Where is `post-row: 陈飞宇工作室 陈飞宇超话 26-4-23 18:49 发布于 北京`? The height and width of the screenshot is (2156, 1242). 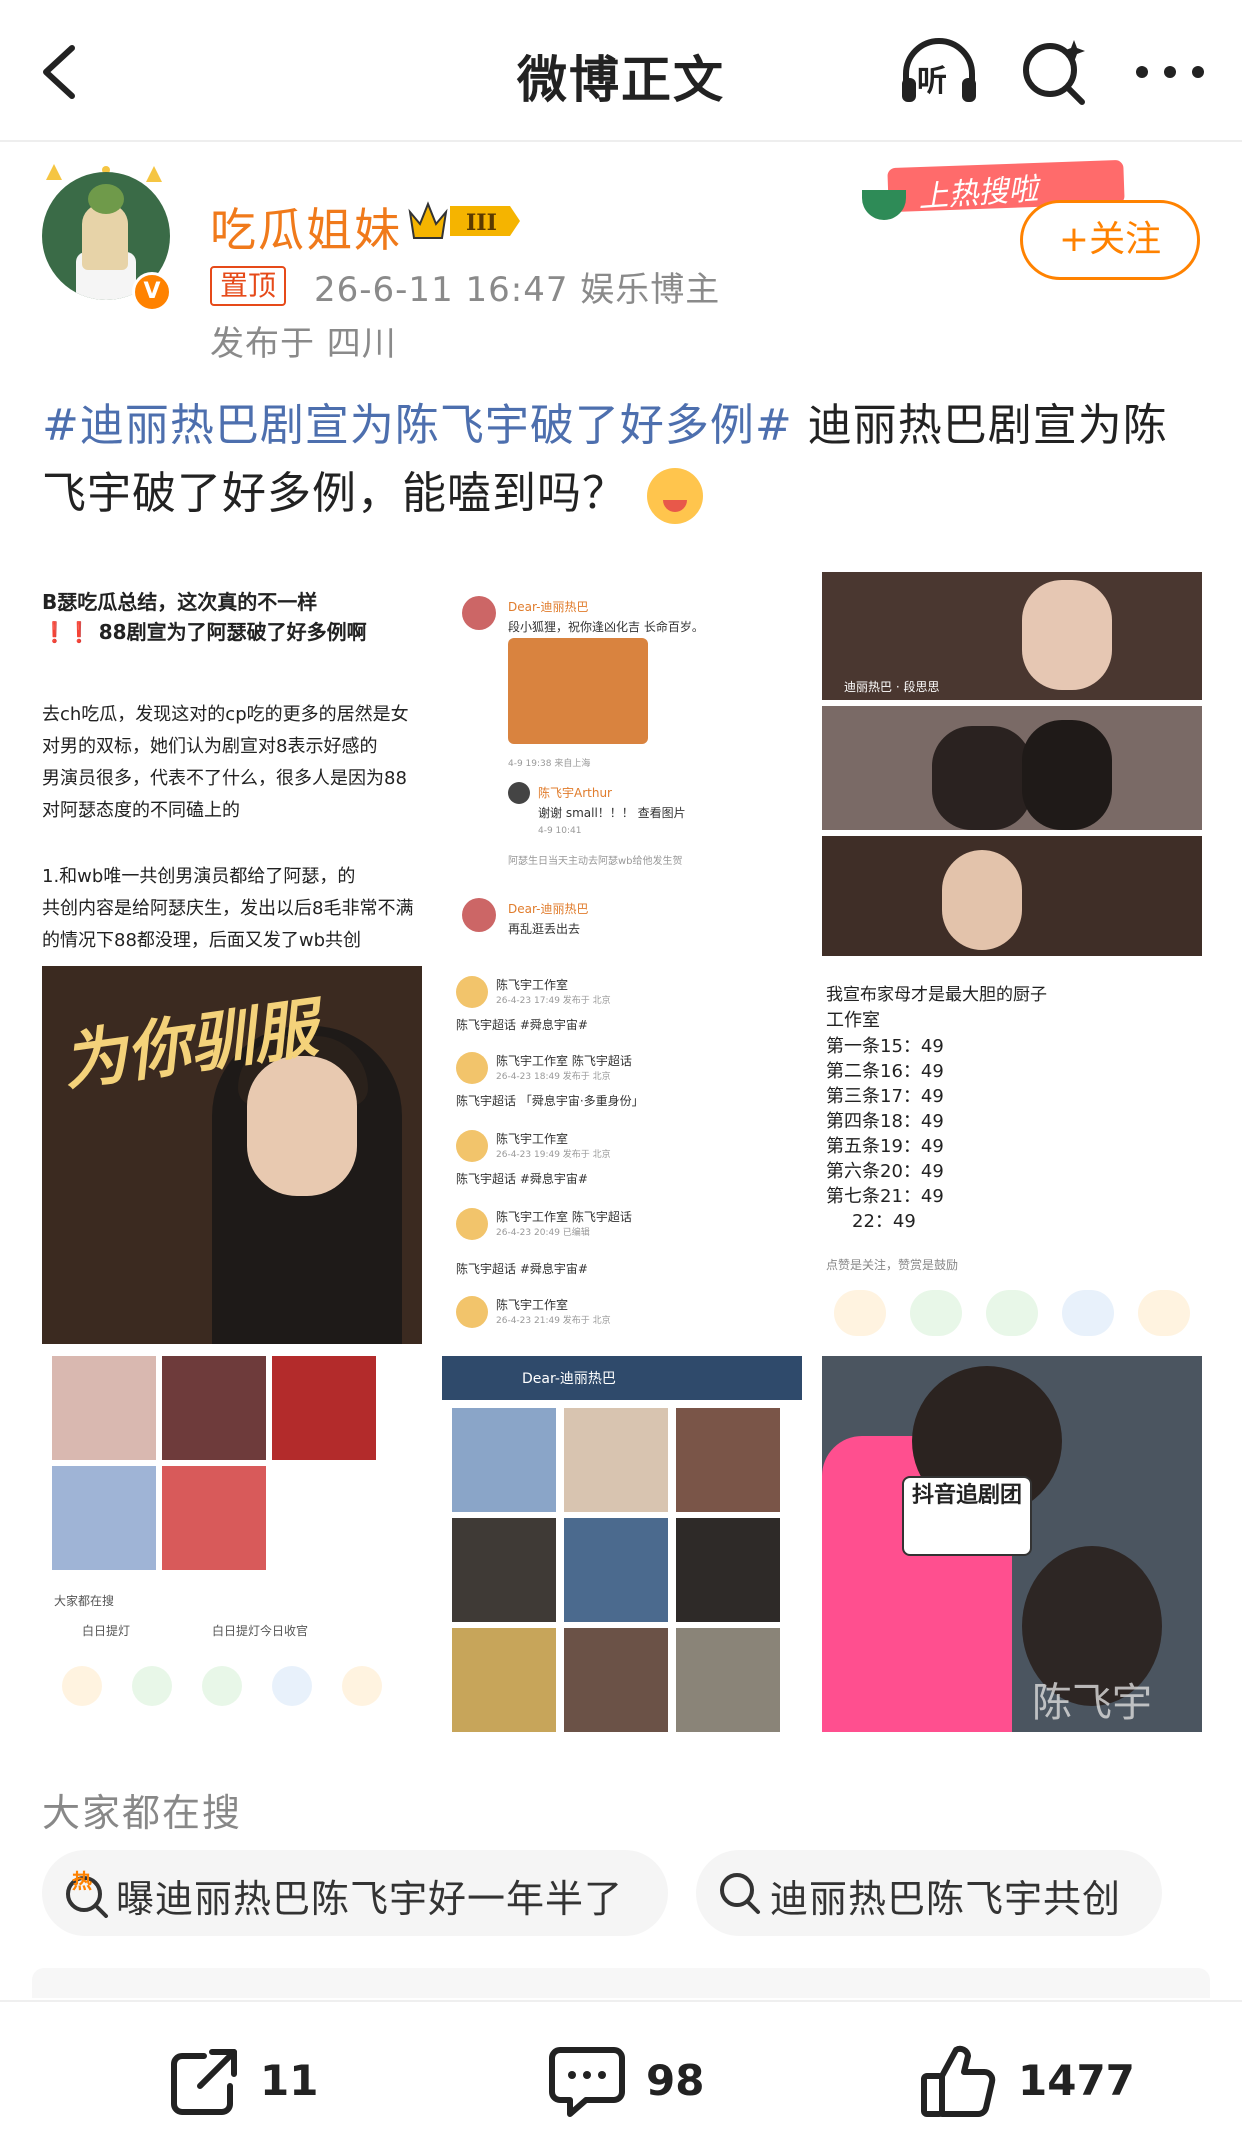 post-row: 陈飞宇工作室 陈飞宇超话 26-4-23 18:49 发布于 北京 is located at coordinates (564, 1068).